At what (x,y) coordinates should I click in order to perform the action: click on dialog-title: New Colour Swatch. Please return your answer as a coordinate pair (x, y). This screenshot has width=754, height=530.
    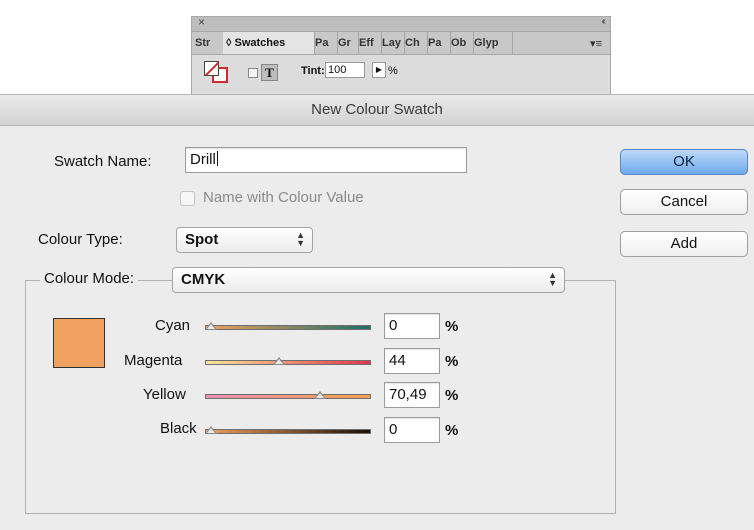
    Looking at the image, I should click on (377, 109).